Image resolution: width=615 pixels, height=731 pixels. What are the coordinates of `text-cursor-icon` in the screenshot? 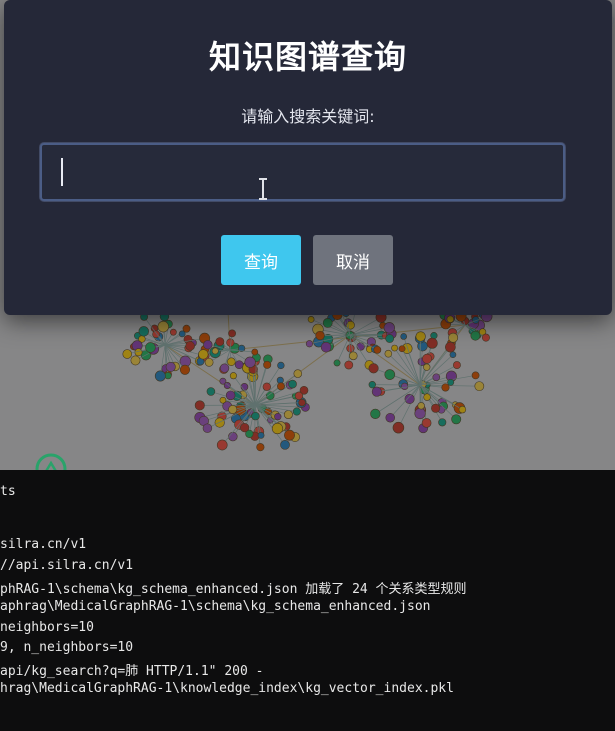 It's located at (263, 189).